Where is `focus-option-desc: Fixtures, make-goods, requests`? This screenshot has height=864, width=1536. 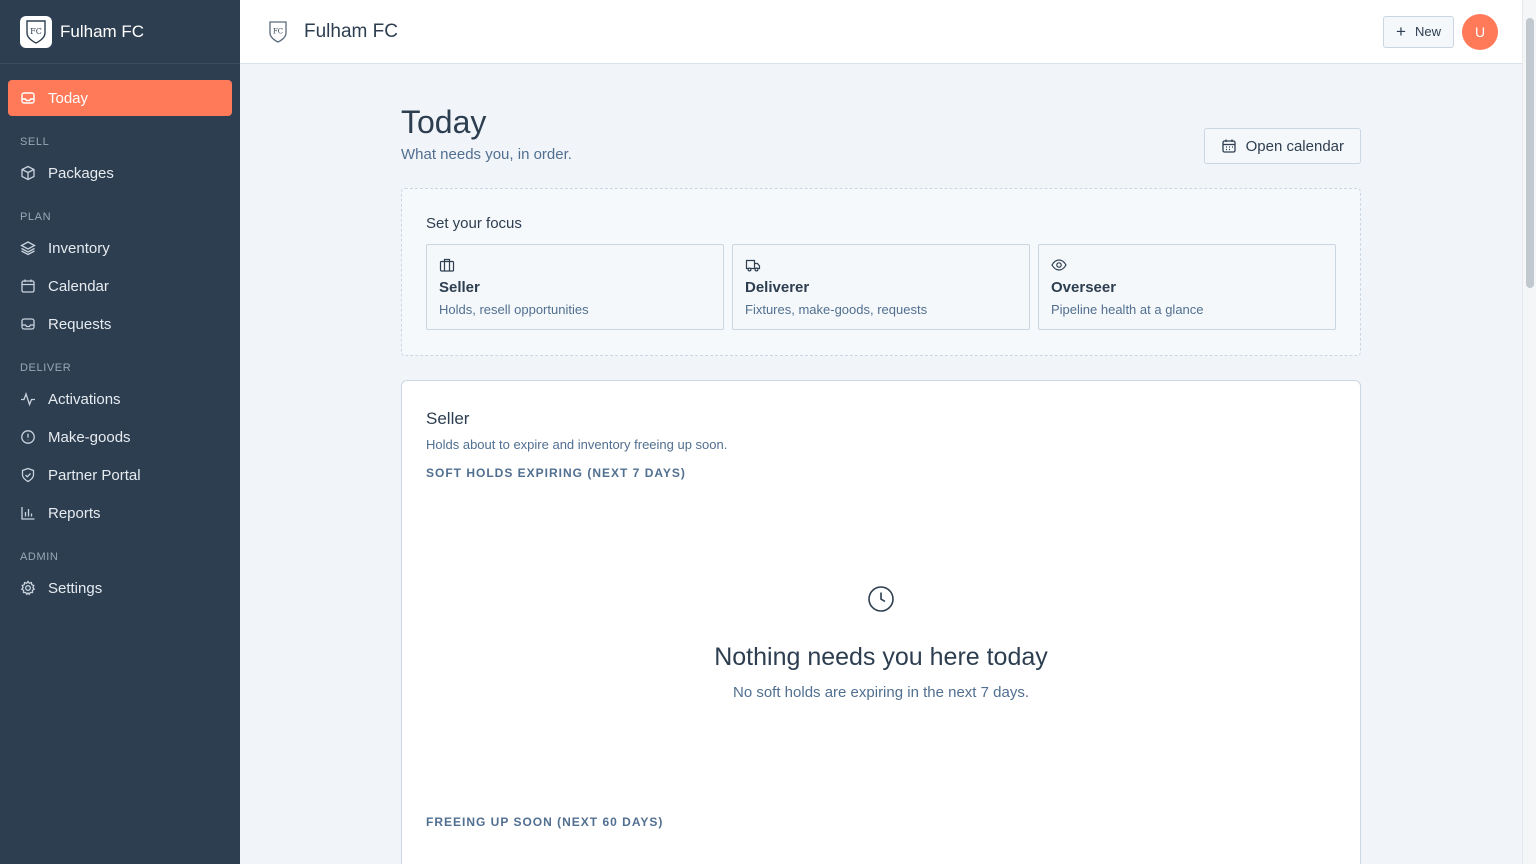
focus-option-desc: Fixtures, make-goods, requests is located at coordinates (836, 309).